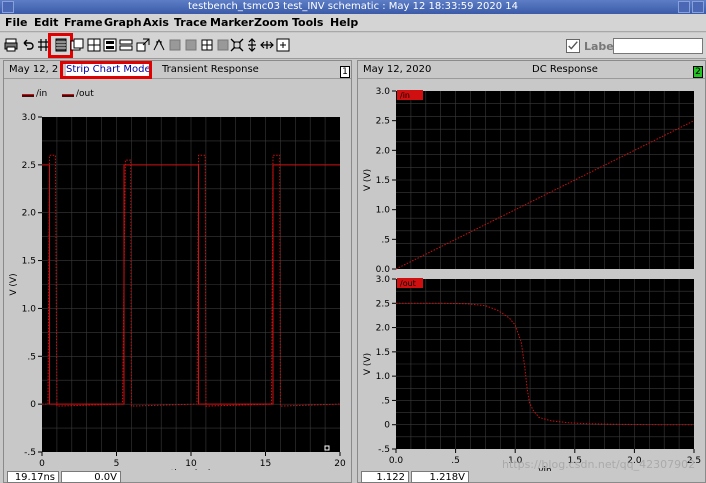 The image size is (706, 483). Describe the element at coordinates (223, 45) in the screenshot. I see `measure-icon` at that location.